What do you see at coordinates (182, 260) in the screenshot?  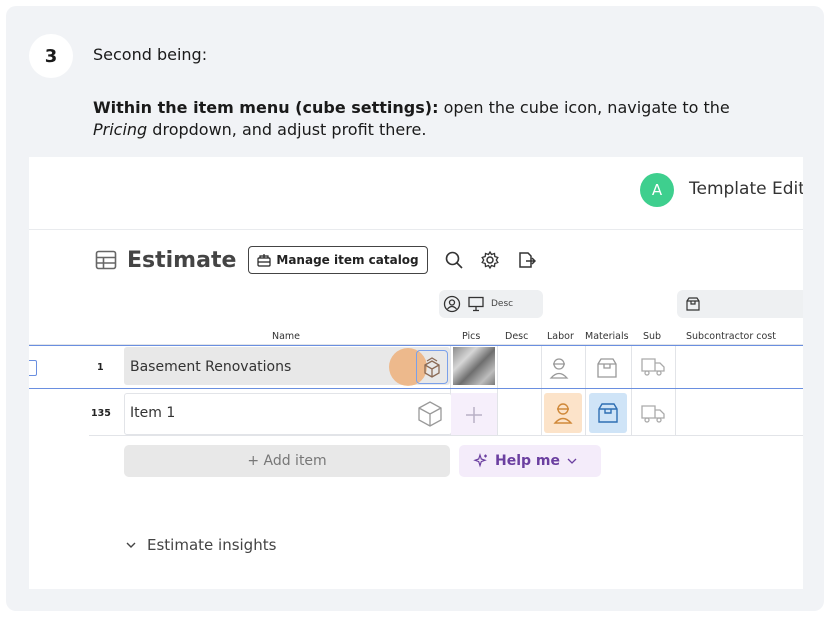 I see `page-title: Estimate` at bounding box center [182, 260].